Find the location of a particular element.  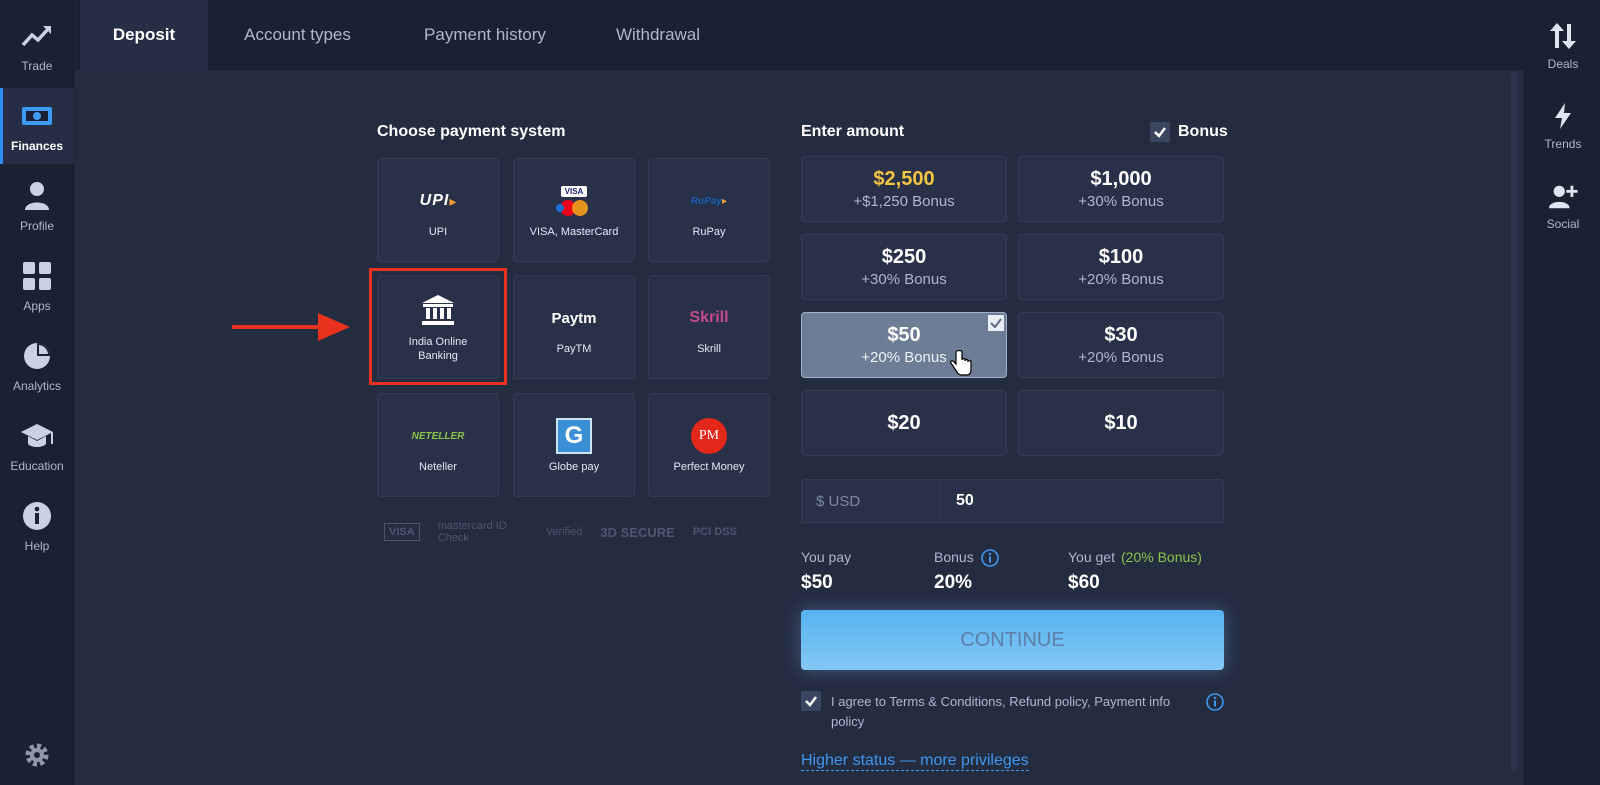

payment-method-skrill: Skrill Skrill is located at coordinates (709, 327).